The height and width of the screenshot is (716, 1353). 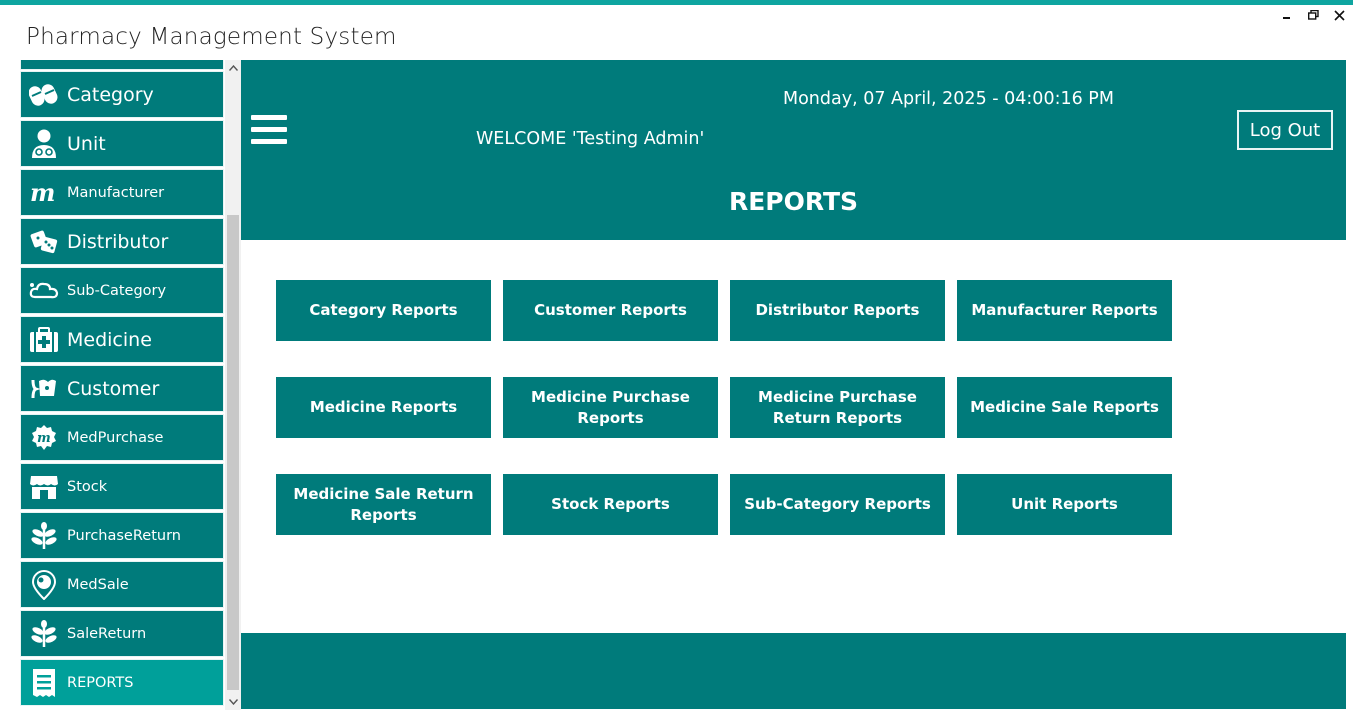 I want to click on medkit-icon, so click(x=44, y=340).